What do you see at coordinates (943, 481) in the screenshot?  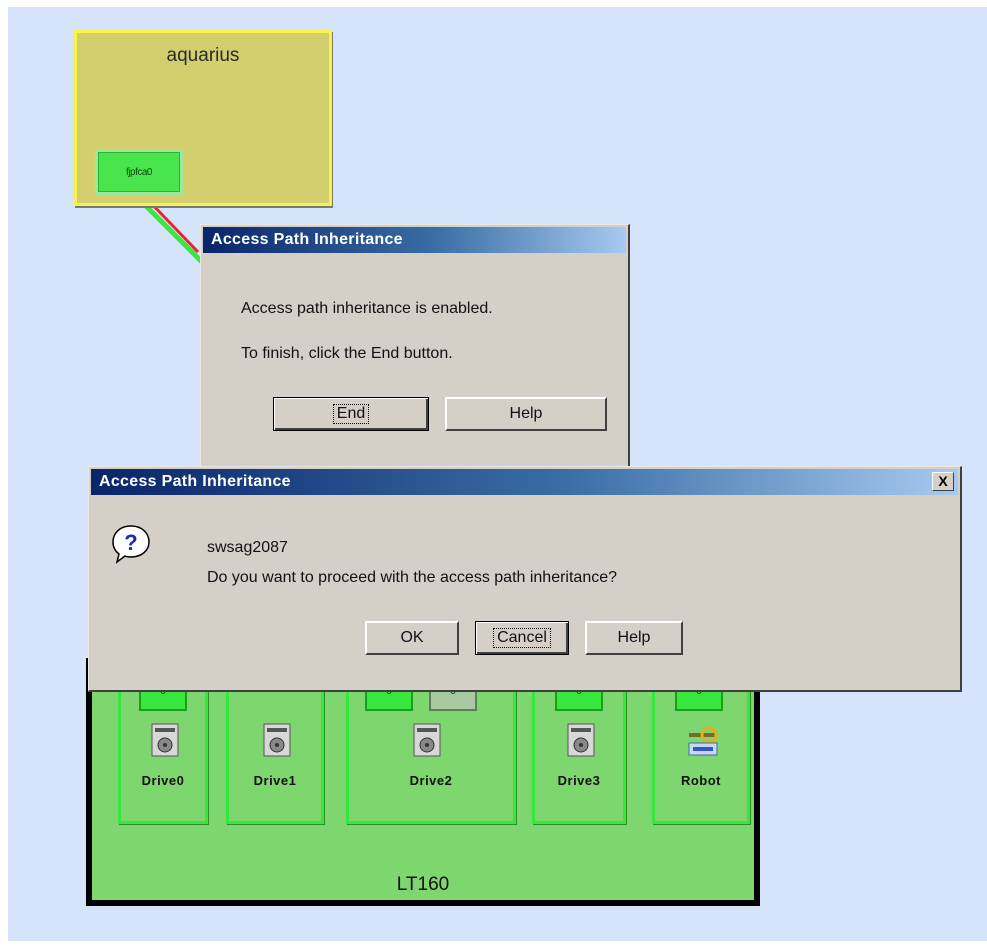 I see `close-icon: X` at bounding box center [943, 481].